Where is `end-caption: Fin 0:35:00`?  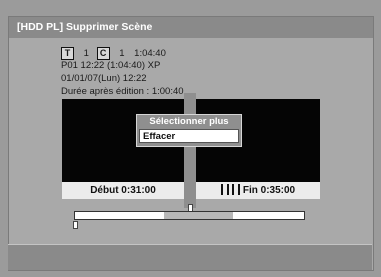 end-caption: Fin 0:35:00 is located at coordinates (258, 190).